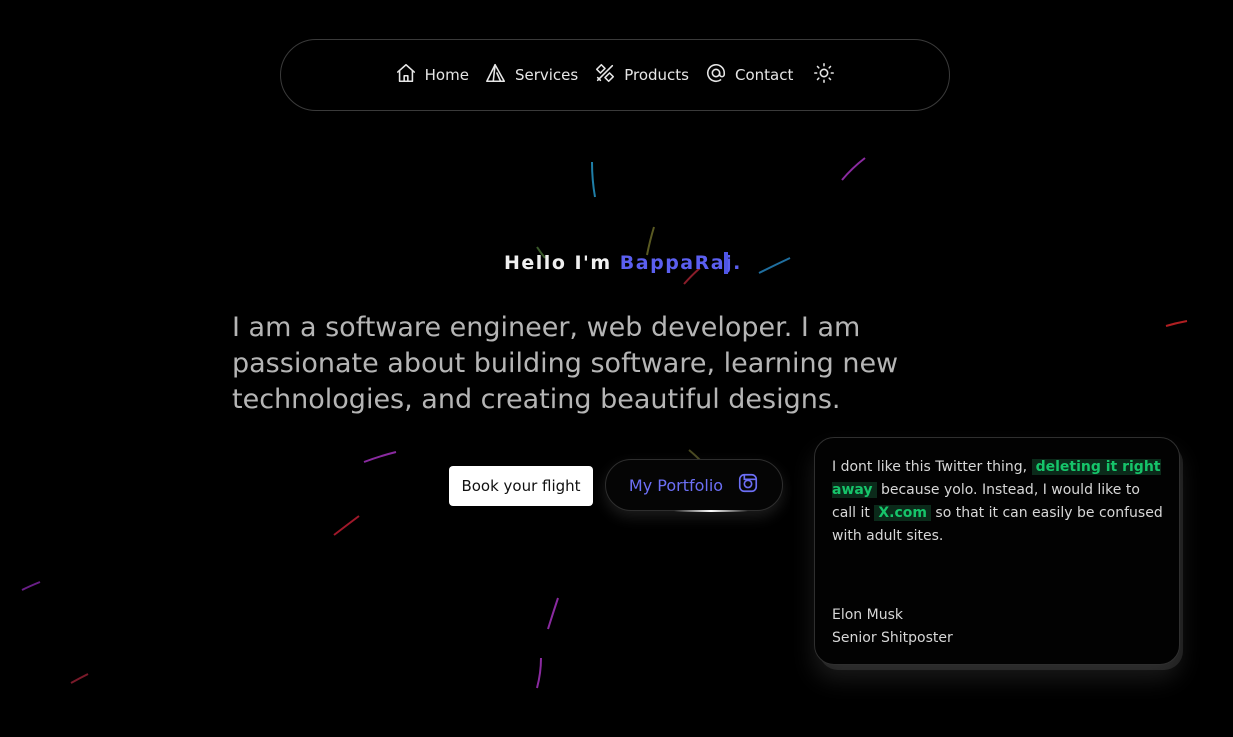 The image size is (1233, 737). What do you see at coordinates (406, 75) in the screenshot?
I see `home-icon` at bounding box center [406, 75].